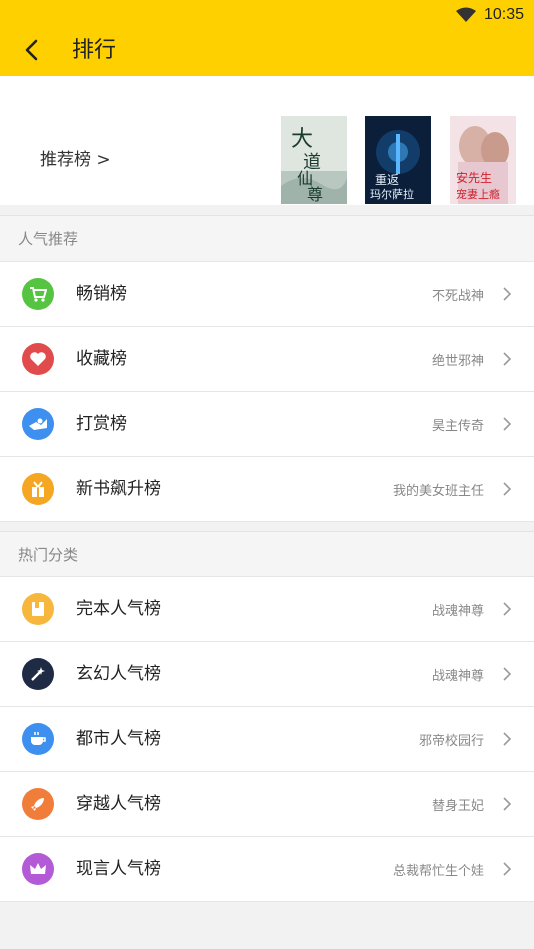 The height and width of the screenshot is (949, 534). I want to click on list-item-reward: 打赏榜 昊主传奇, so click(267, 423).